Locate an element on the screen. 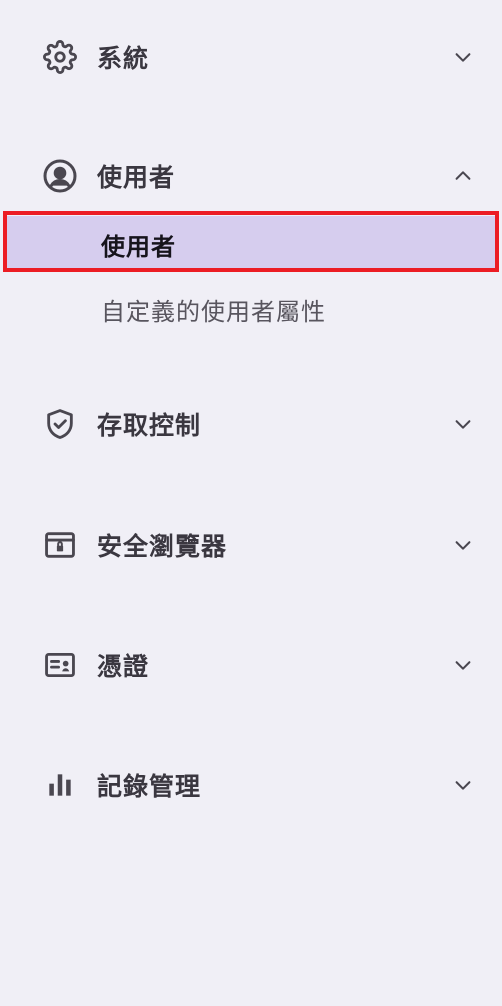  sidebar-item-label: 使用者 is located at coordinates (138, 246).